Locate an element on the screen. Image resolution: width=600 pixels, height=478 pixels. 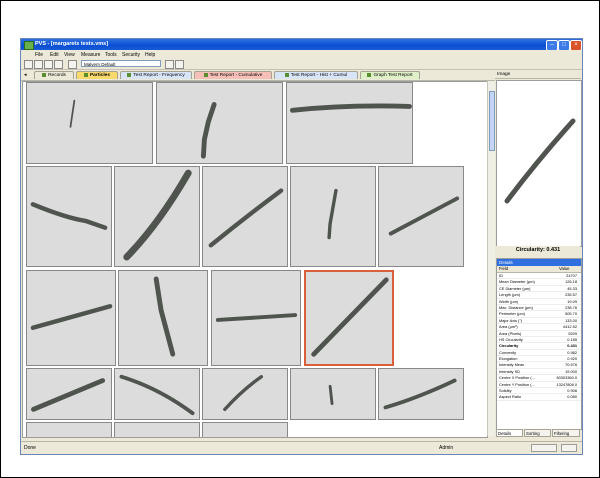
details-value: 505.70 is located at coordinates (571, 314).